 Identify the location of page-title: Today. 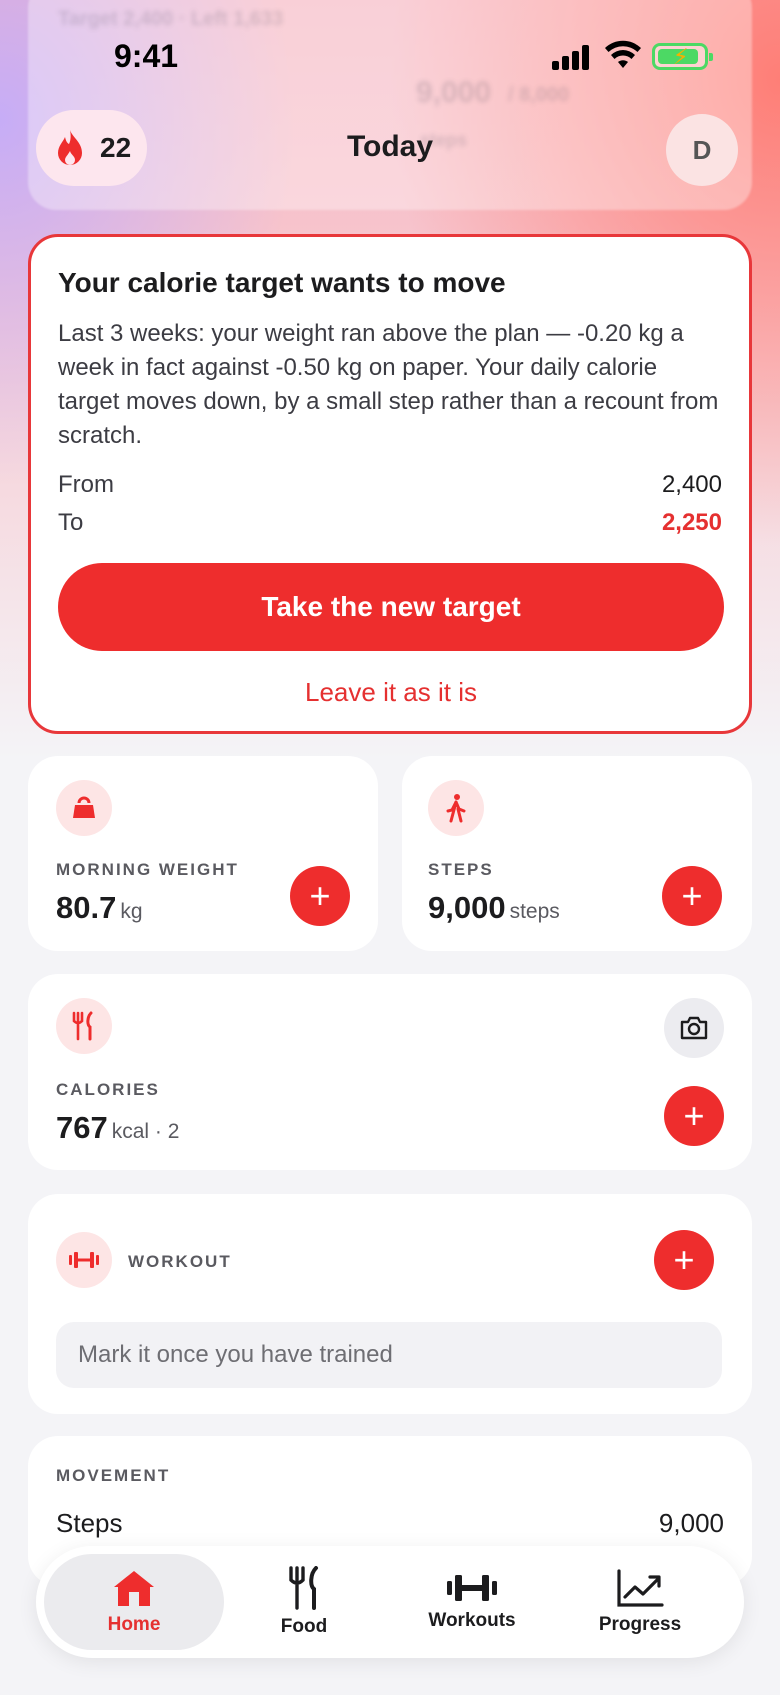
(390, 146).